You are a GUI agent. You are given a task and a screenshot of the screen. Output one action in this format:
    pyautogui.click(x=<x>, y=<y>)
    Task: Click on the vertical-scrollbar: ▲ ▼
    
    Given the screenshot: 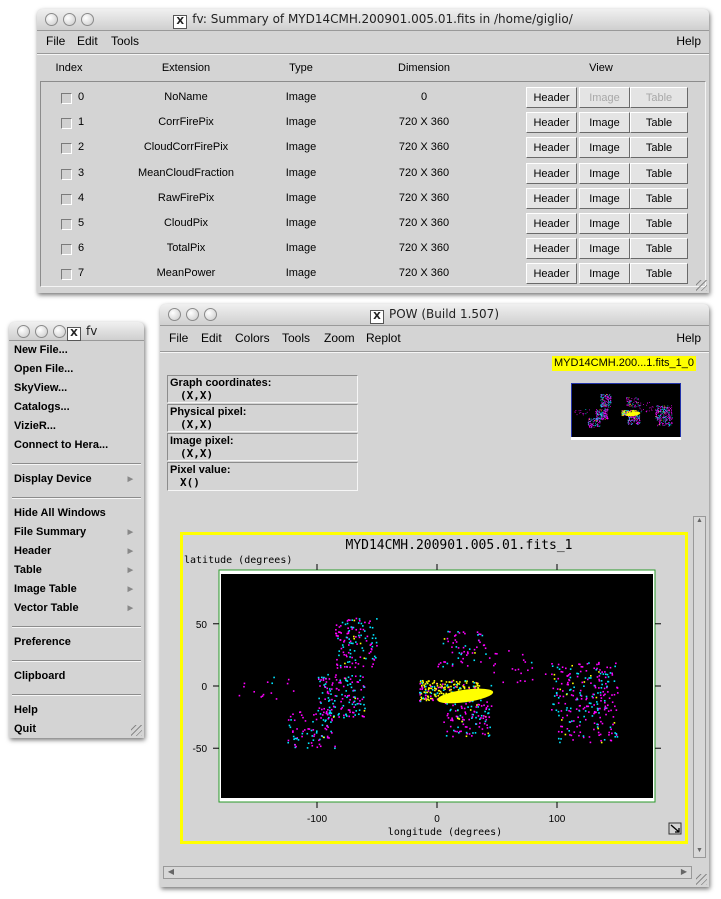 What is the action you would take?
    pyautogui.click(x=699, y=687)
    